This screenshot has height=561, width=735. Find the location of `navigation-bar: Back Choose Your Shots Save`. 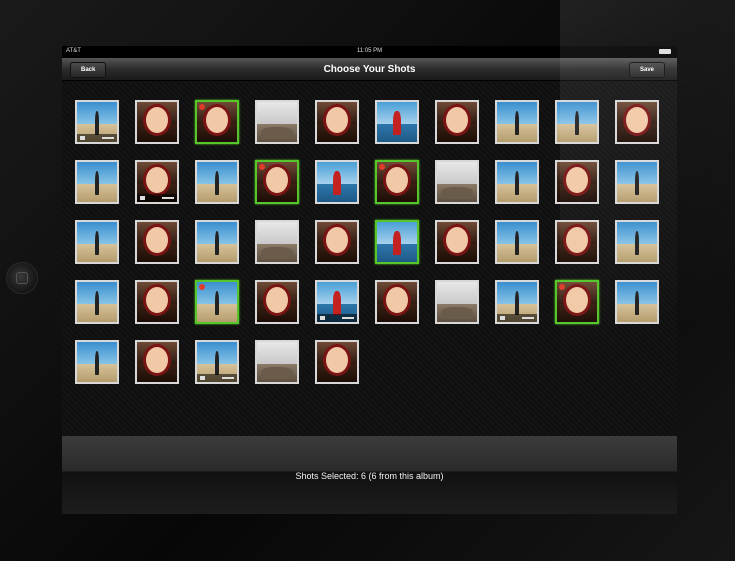

navigation-bar: Back Choose Your Shots Save is located at coordinates (369, 69).